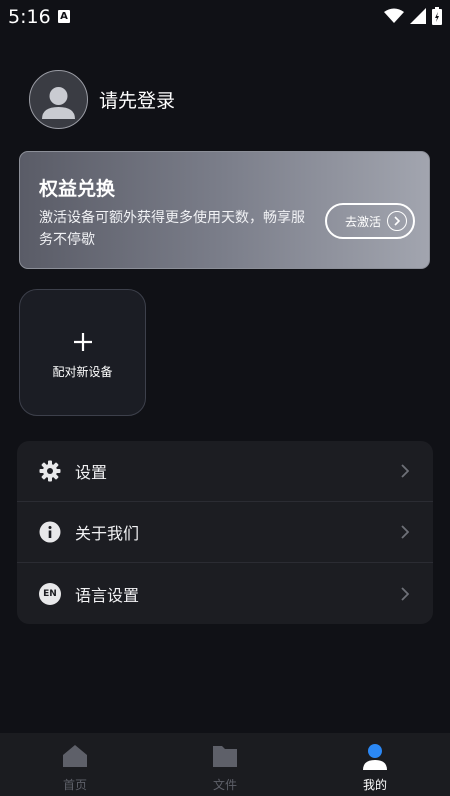  I want to click on menu-item-language: EN 语言设置, so click(225, 593).